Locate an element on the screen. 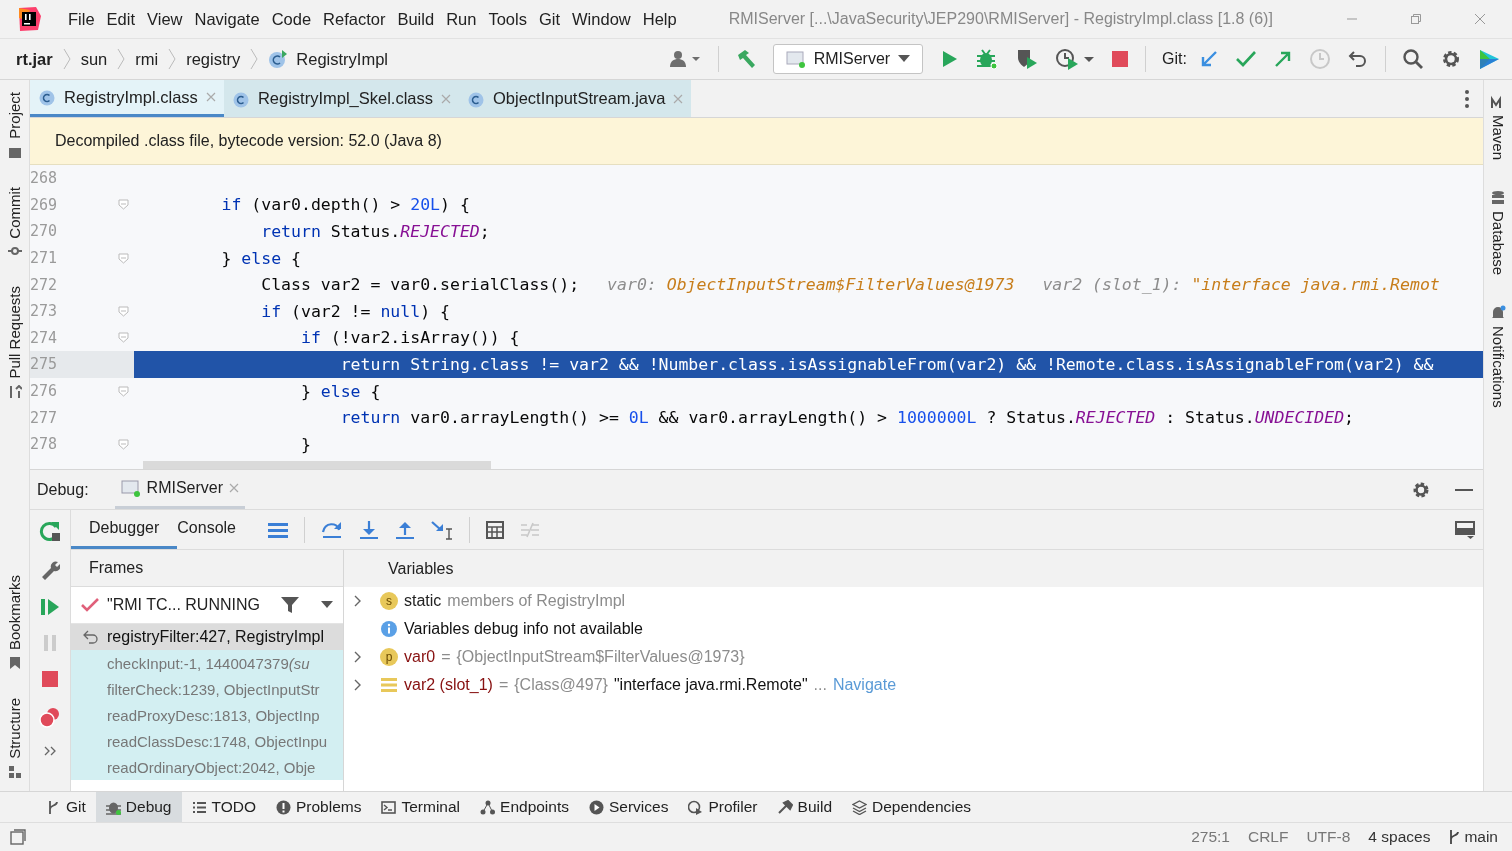 Image resolution: width=1512 pixels, height=851 pixels. tool-window-tab: TODO is located at coordinates (223, 807).